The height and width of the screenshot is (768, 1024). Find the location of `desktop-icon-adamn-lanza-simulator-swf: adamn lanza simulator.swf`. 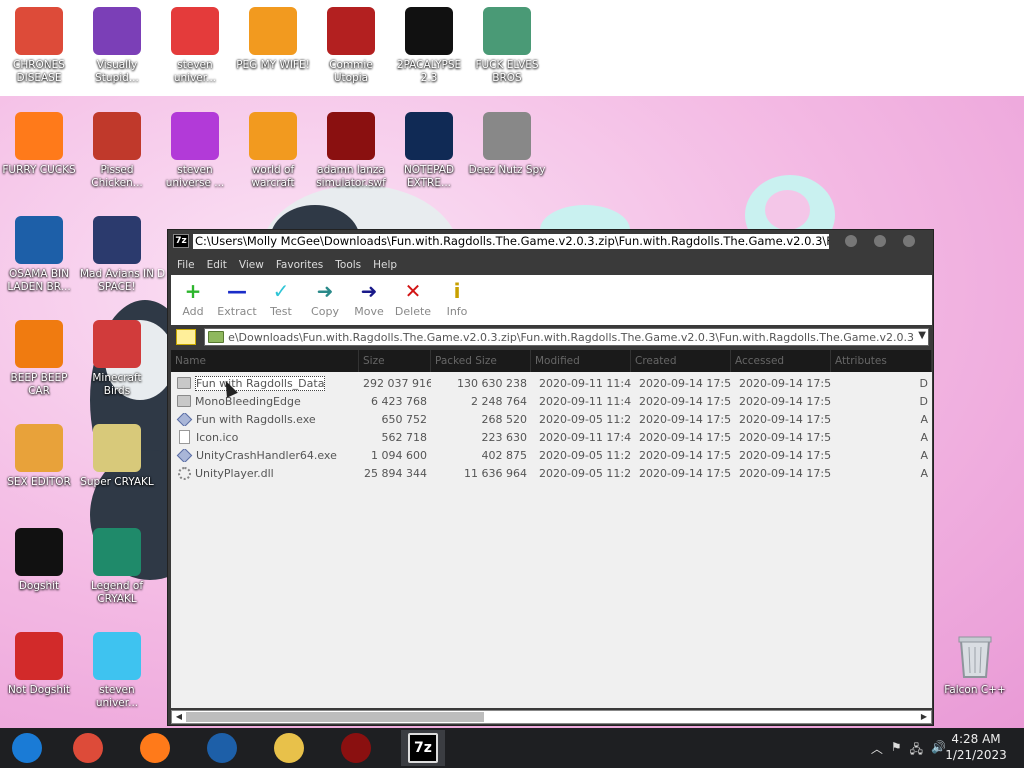

desktop-icon-adamn-lanza-simulator-swf: adamn lanza simulator.swf is located at coordinates (351, 151).